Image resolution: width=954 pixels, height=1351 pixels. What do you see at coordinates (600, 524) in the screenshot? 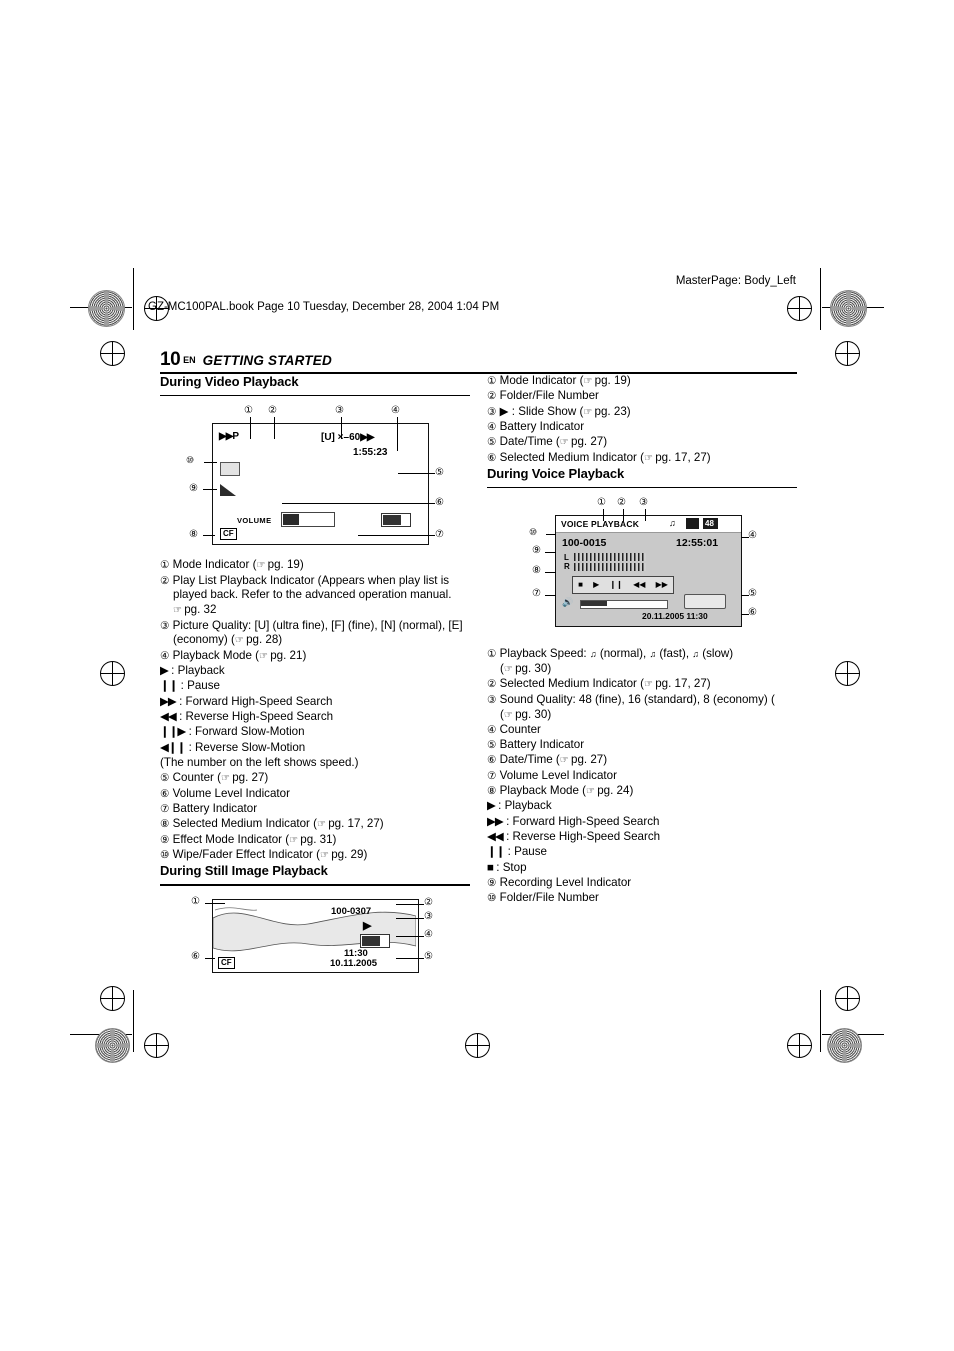
I see `lcd-voice-title: VOICE PLAYBACK` at bounding box center [600, 524].